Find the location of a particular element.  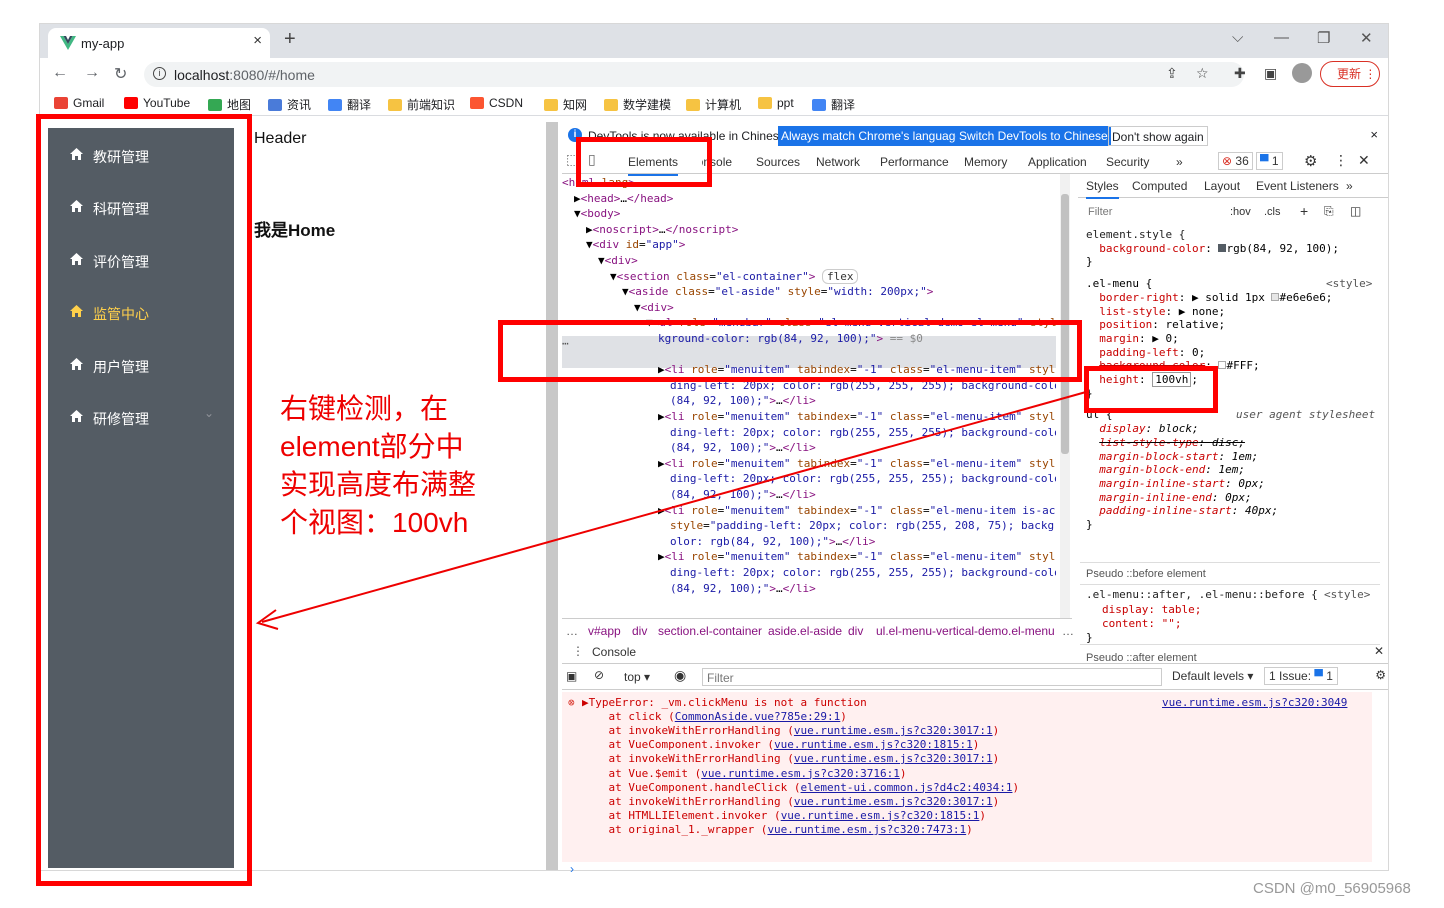

site-info-icon: i is located at coordinates (159, 73).